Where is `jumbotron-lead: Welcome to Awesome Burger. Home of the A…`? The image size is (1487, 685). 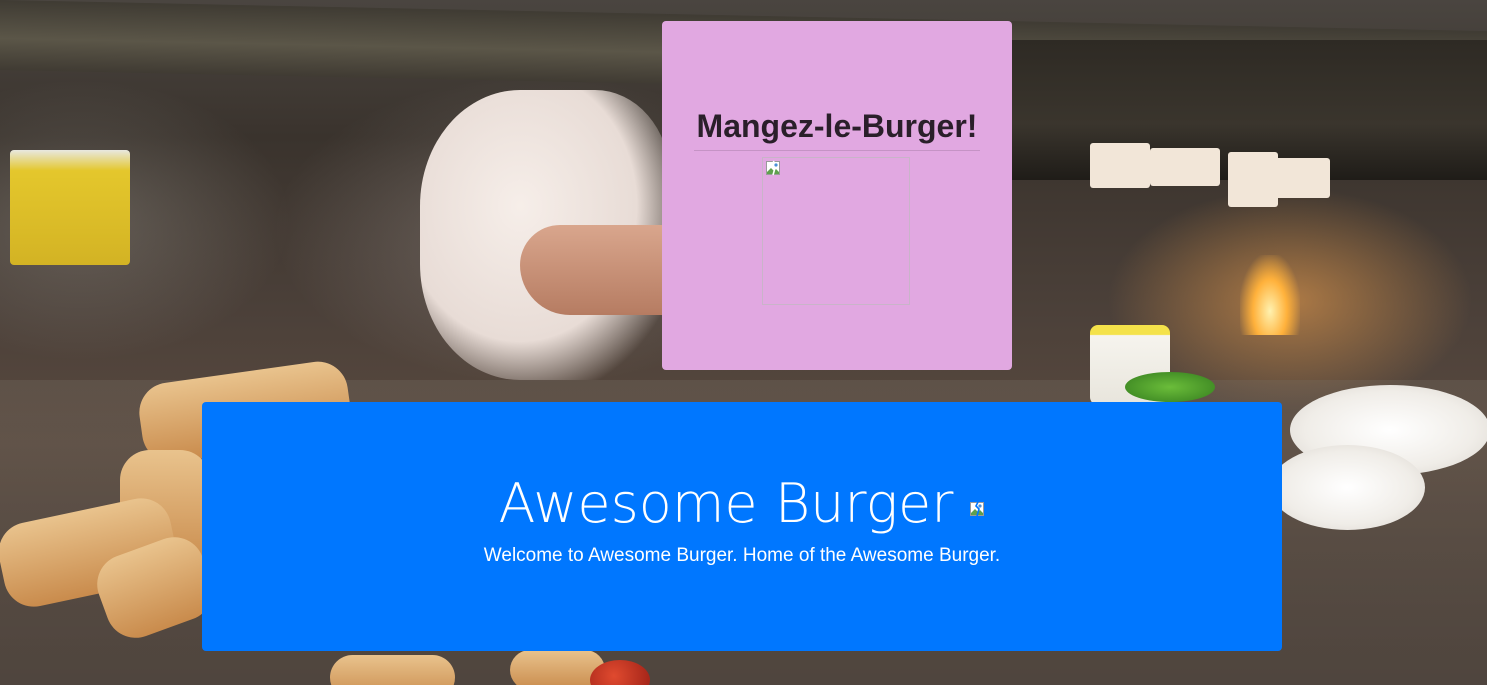 jumbotron-lead: Welcome to Awesome Burger. Home of the A… is located at coordinates (742, 555).